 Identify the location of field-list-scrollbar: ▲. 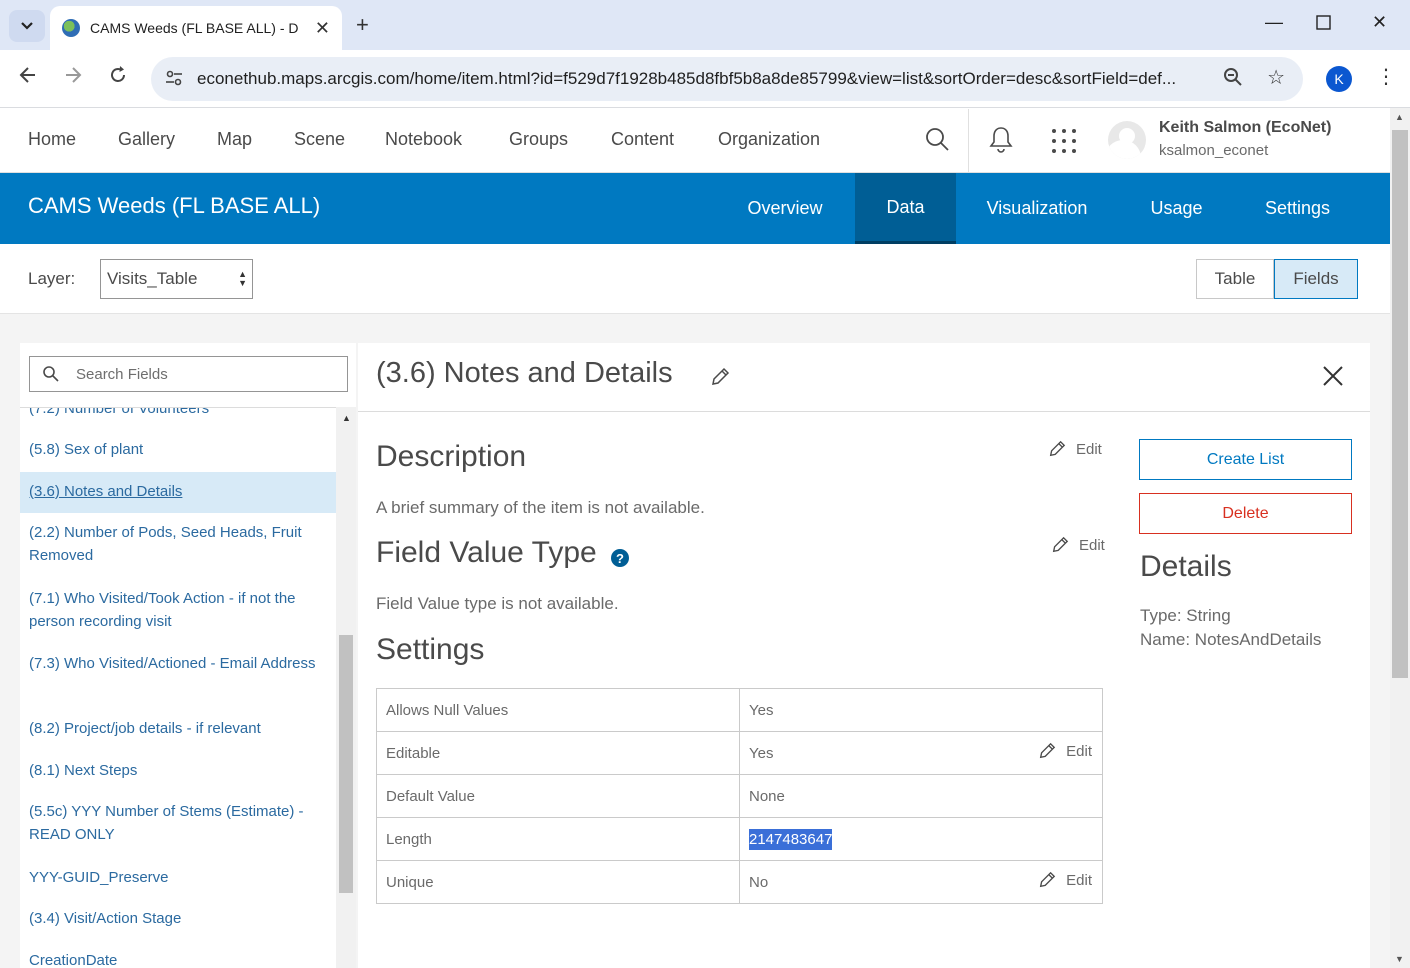
(346, 687).